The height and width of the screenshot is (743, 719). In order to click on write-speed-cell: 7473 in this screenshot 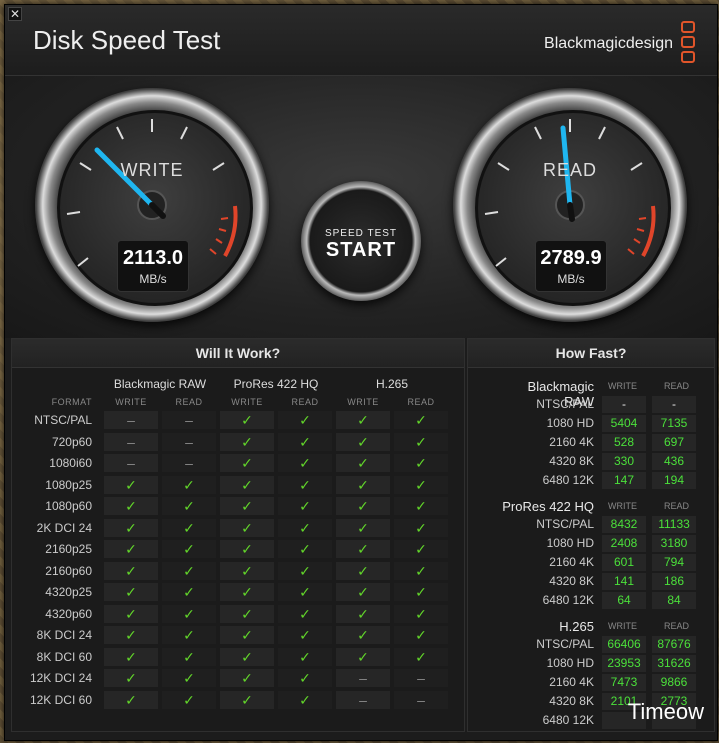, I will do `click(624, 682)`.